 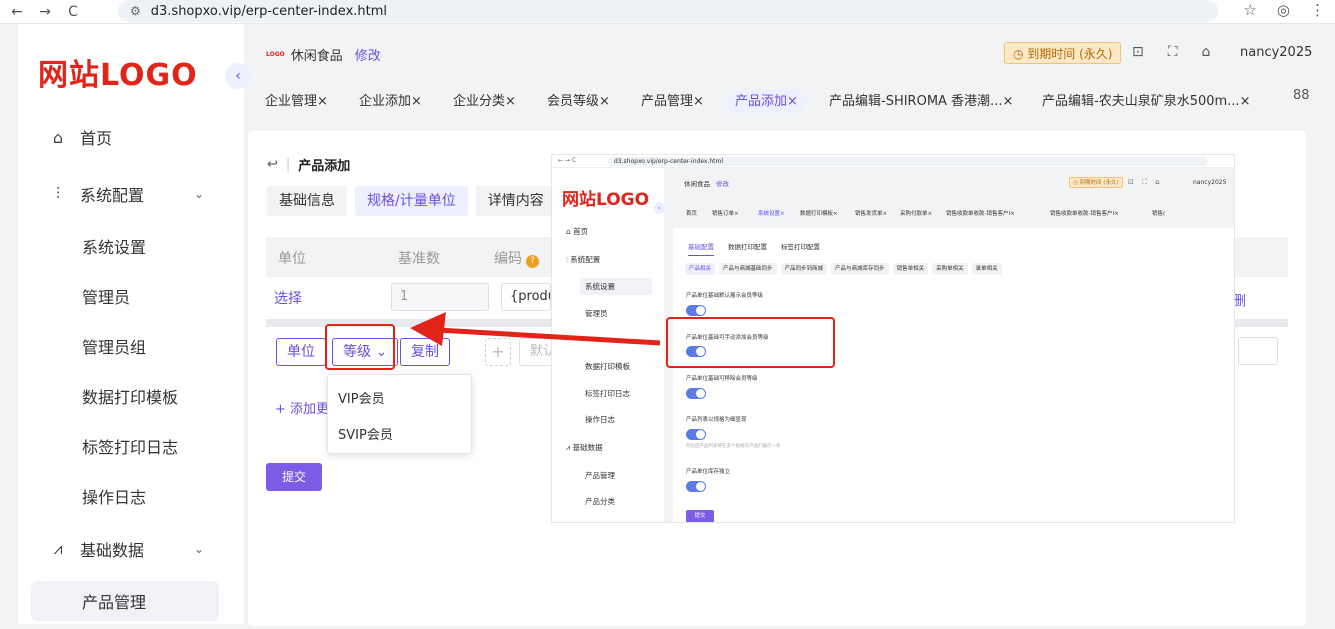 What do you see at coordinates (294, 477) in the screenshot?
I see `submit-button: 提交` at bounding box center [294, 477].